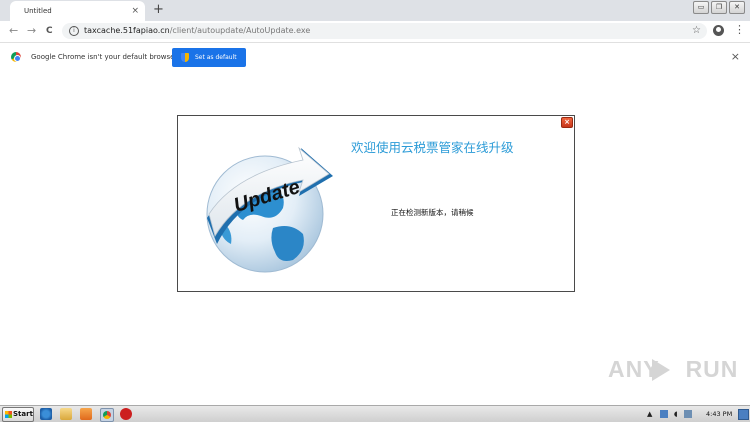 This screenshot has height=422, width=750. What do you see at coordinates (104, 57) in the screenshot?
I see `infobar-message: Google Chrome isn't your default browser` at bounding box center [104, 57].